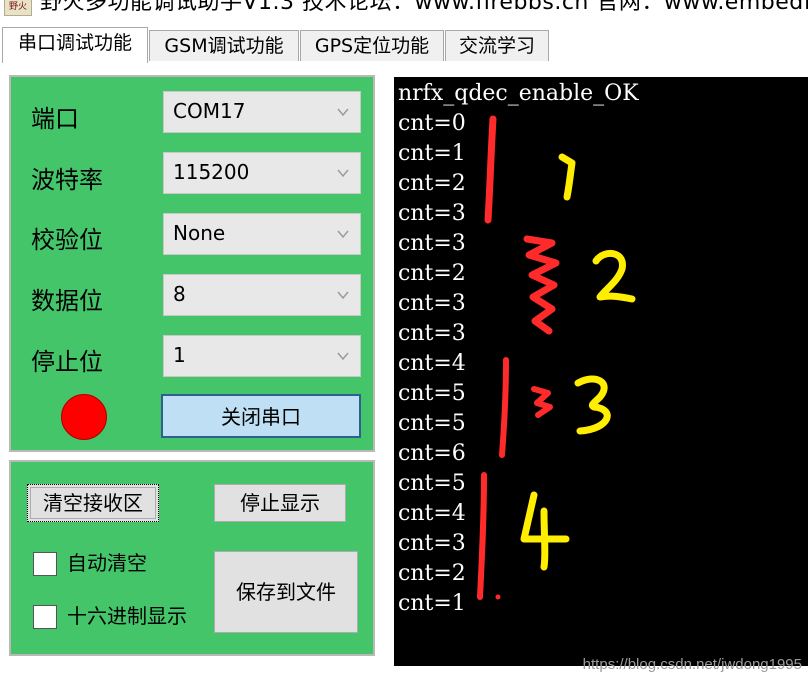  What do you see at coordinates (179, 355) in the screenshot?
I see `stop-bits-value: 1` at bounding box center [179, 355].